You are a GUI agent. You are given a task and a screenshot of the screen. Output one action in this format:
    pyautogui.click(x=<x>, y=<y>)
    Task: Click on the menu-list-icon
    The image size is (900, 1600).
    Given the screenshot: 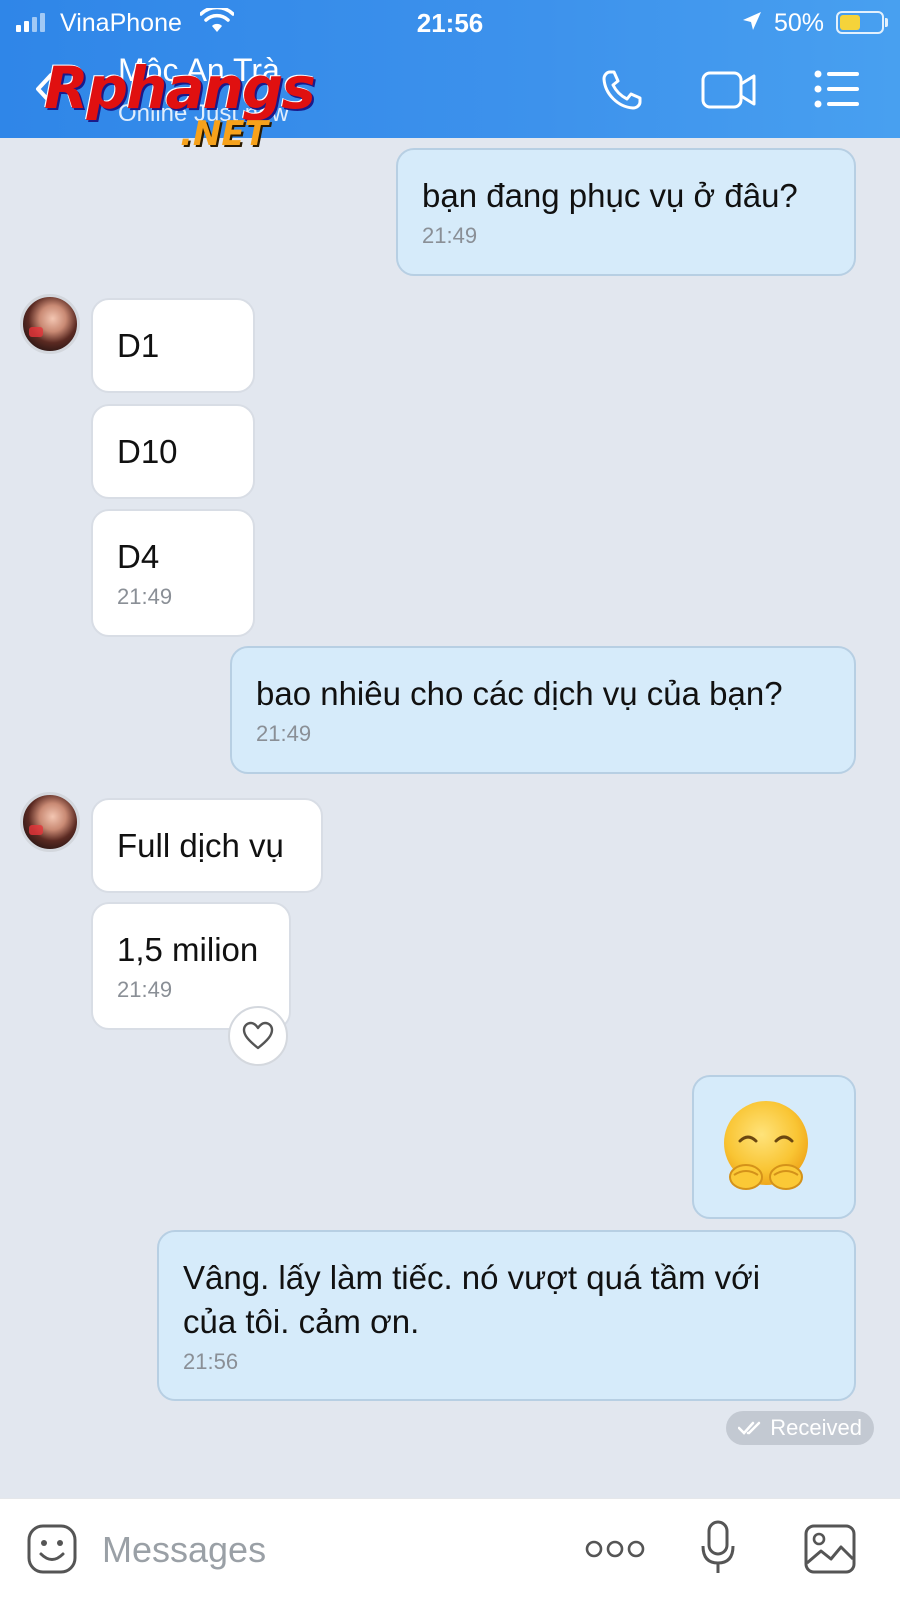 What is the action you would take?
    pyautogui.click(x=837, y=89)
    